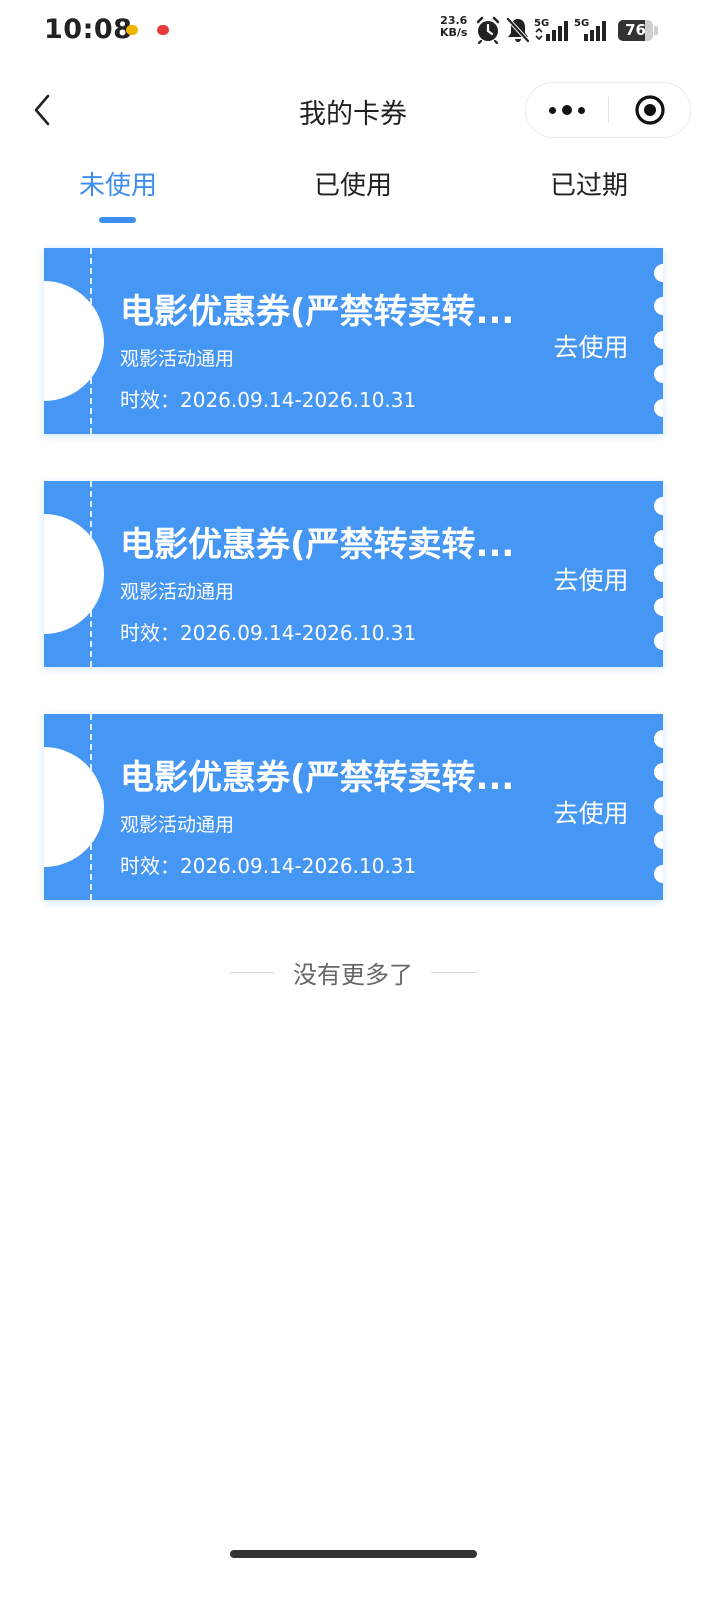  I want to click on network-speed: 23.6 KB/s, so click(453, 27).